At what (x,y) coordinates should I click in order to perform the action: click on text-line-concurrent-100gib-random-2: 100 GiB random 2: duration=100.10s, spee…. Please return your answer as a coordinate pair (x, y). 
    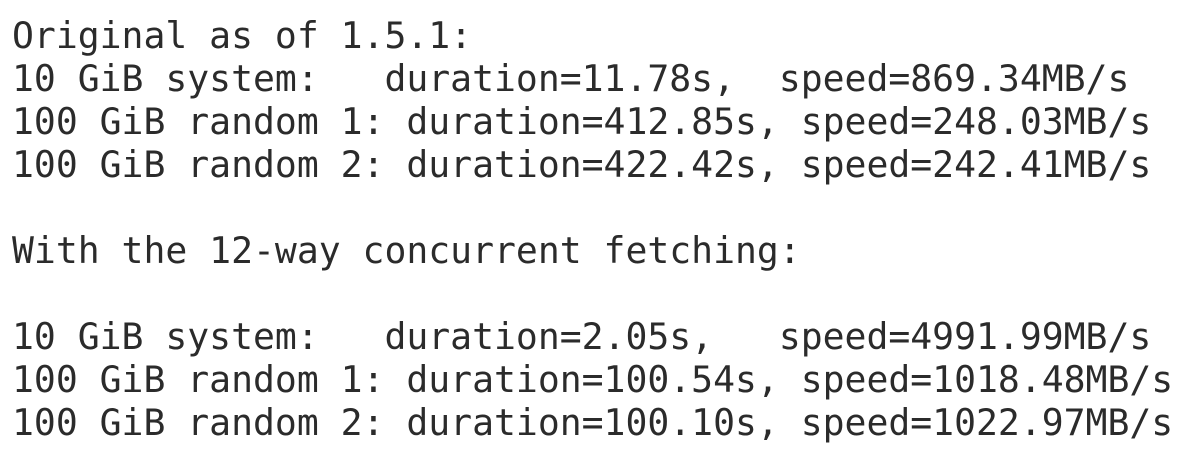
    Looking at the image, I should click on (593, 422).